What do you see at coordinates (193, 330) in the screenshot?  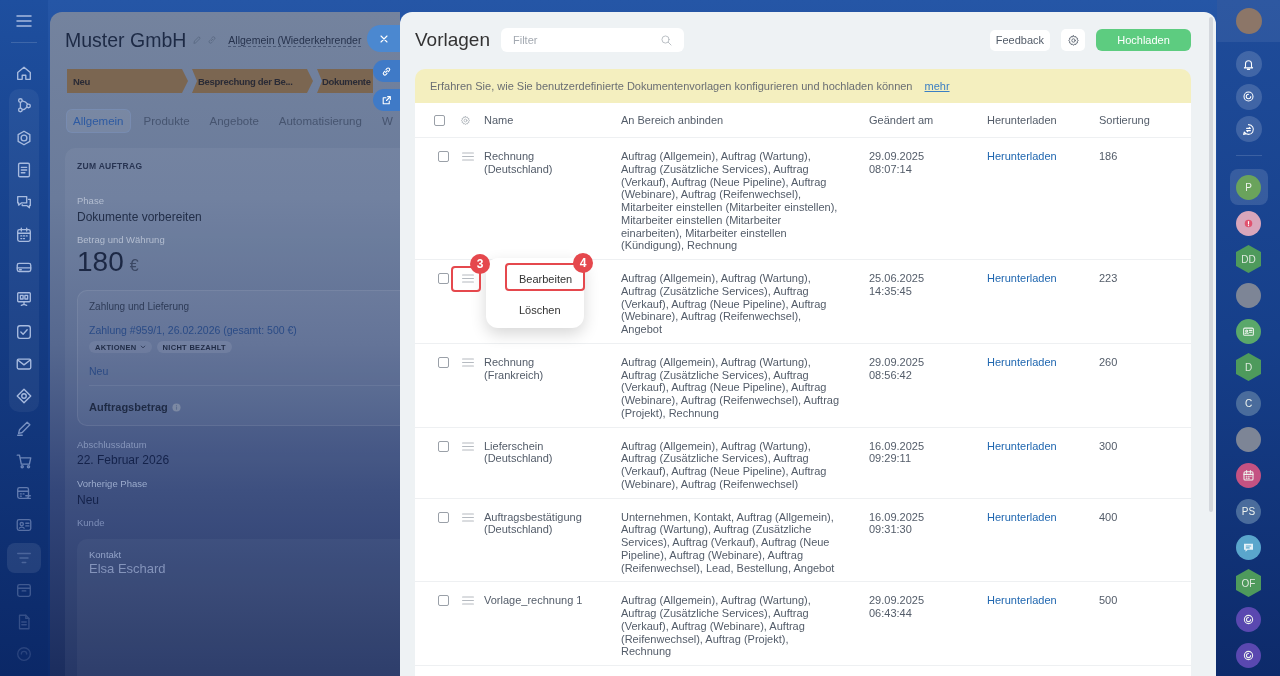 I see `payment-link: Zahlung #959/1, 26.02.2026 (gesamt: 500 €)` at bounding box center [193, 330].